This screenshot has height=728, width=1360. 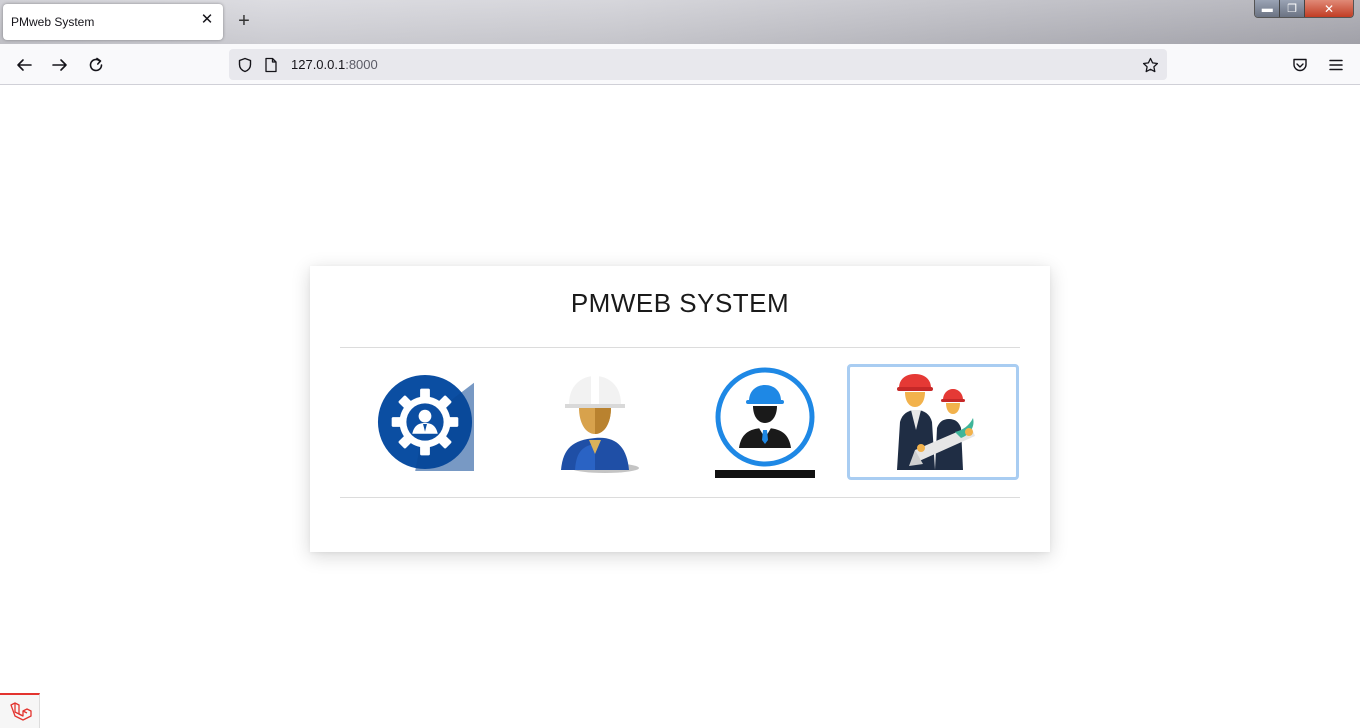 What do you see at coordinates (1150, 65) in the screenshot?
I see `star-icon` at bounding box center [1150, 65].